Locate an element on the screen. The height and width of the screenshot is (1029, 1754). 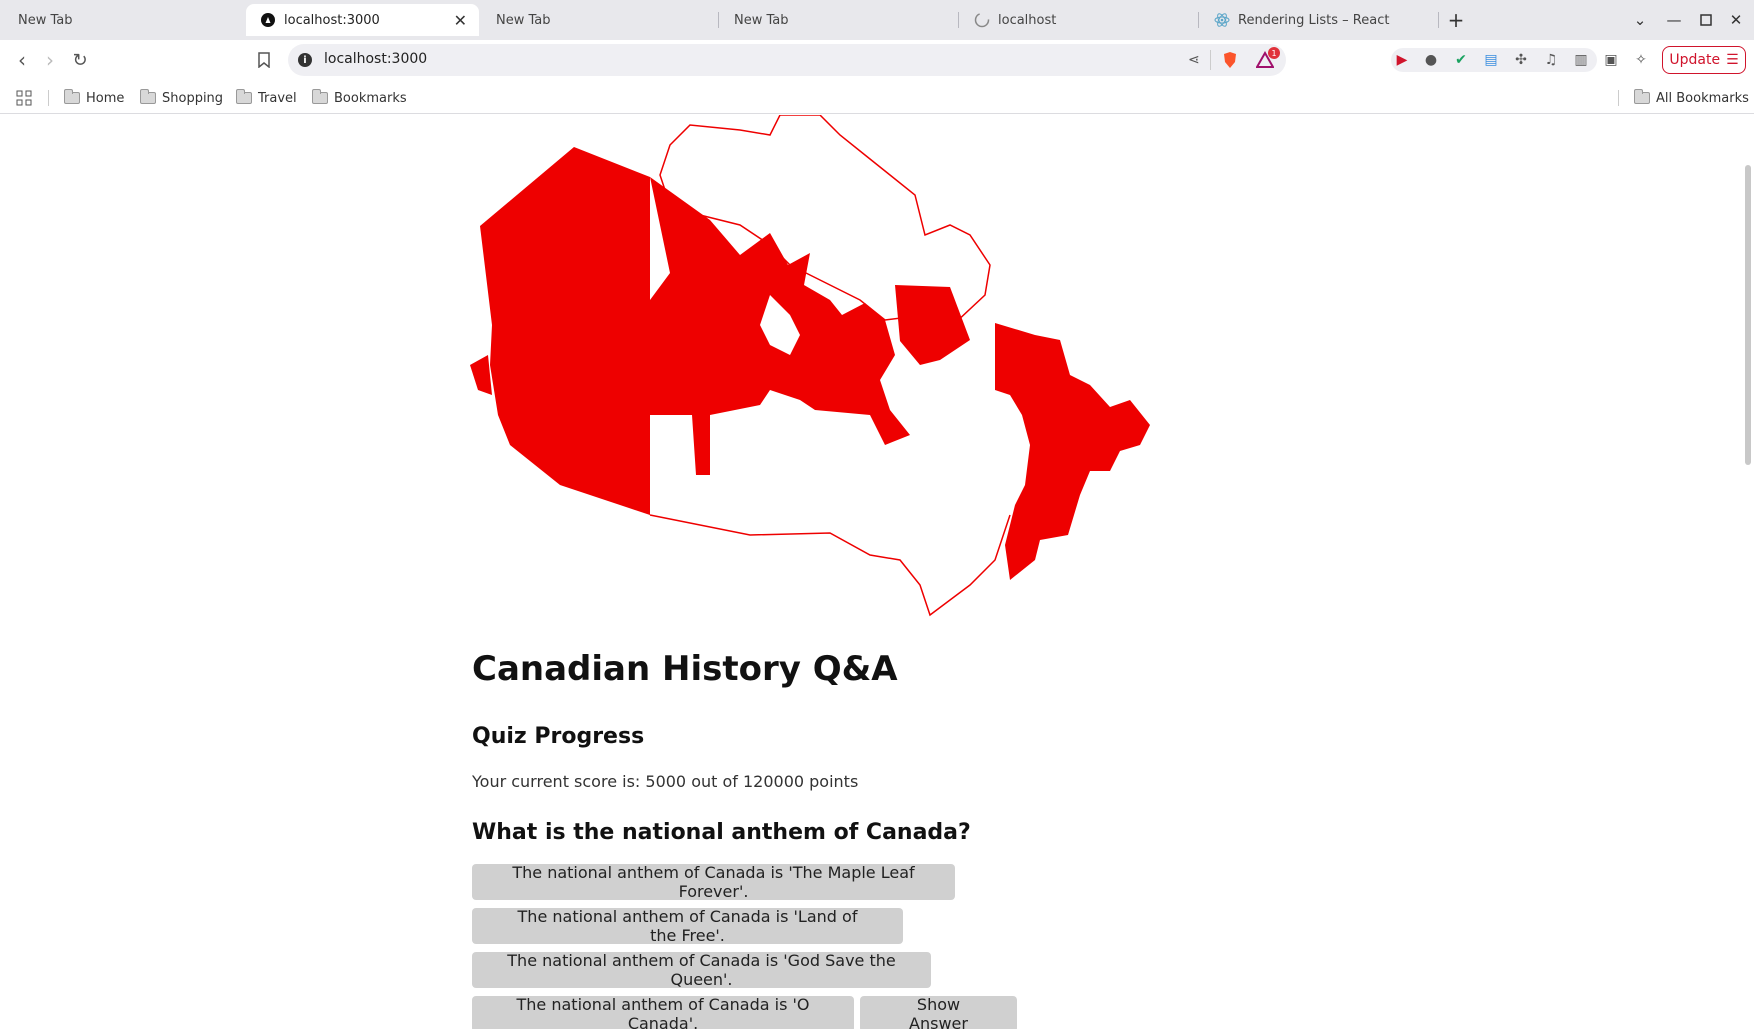
media-music-icon: ♫ is located at coordinates (1551, 60).